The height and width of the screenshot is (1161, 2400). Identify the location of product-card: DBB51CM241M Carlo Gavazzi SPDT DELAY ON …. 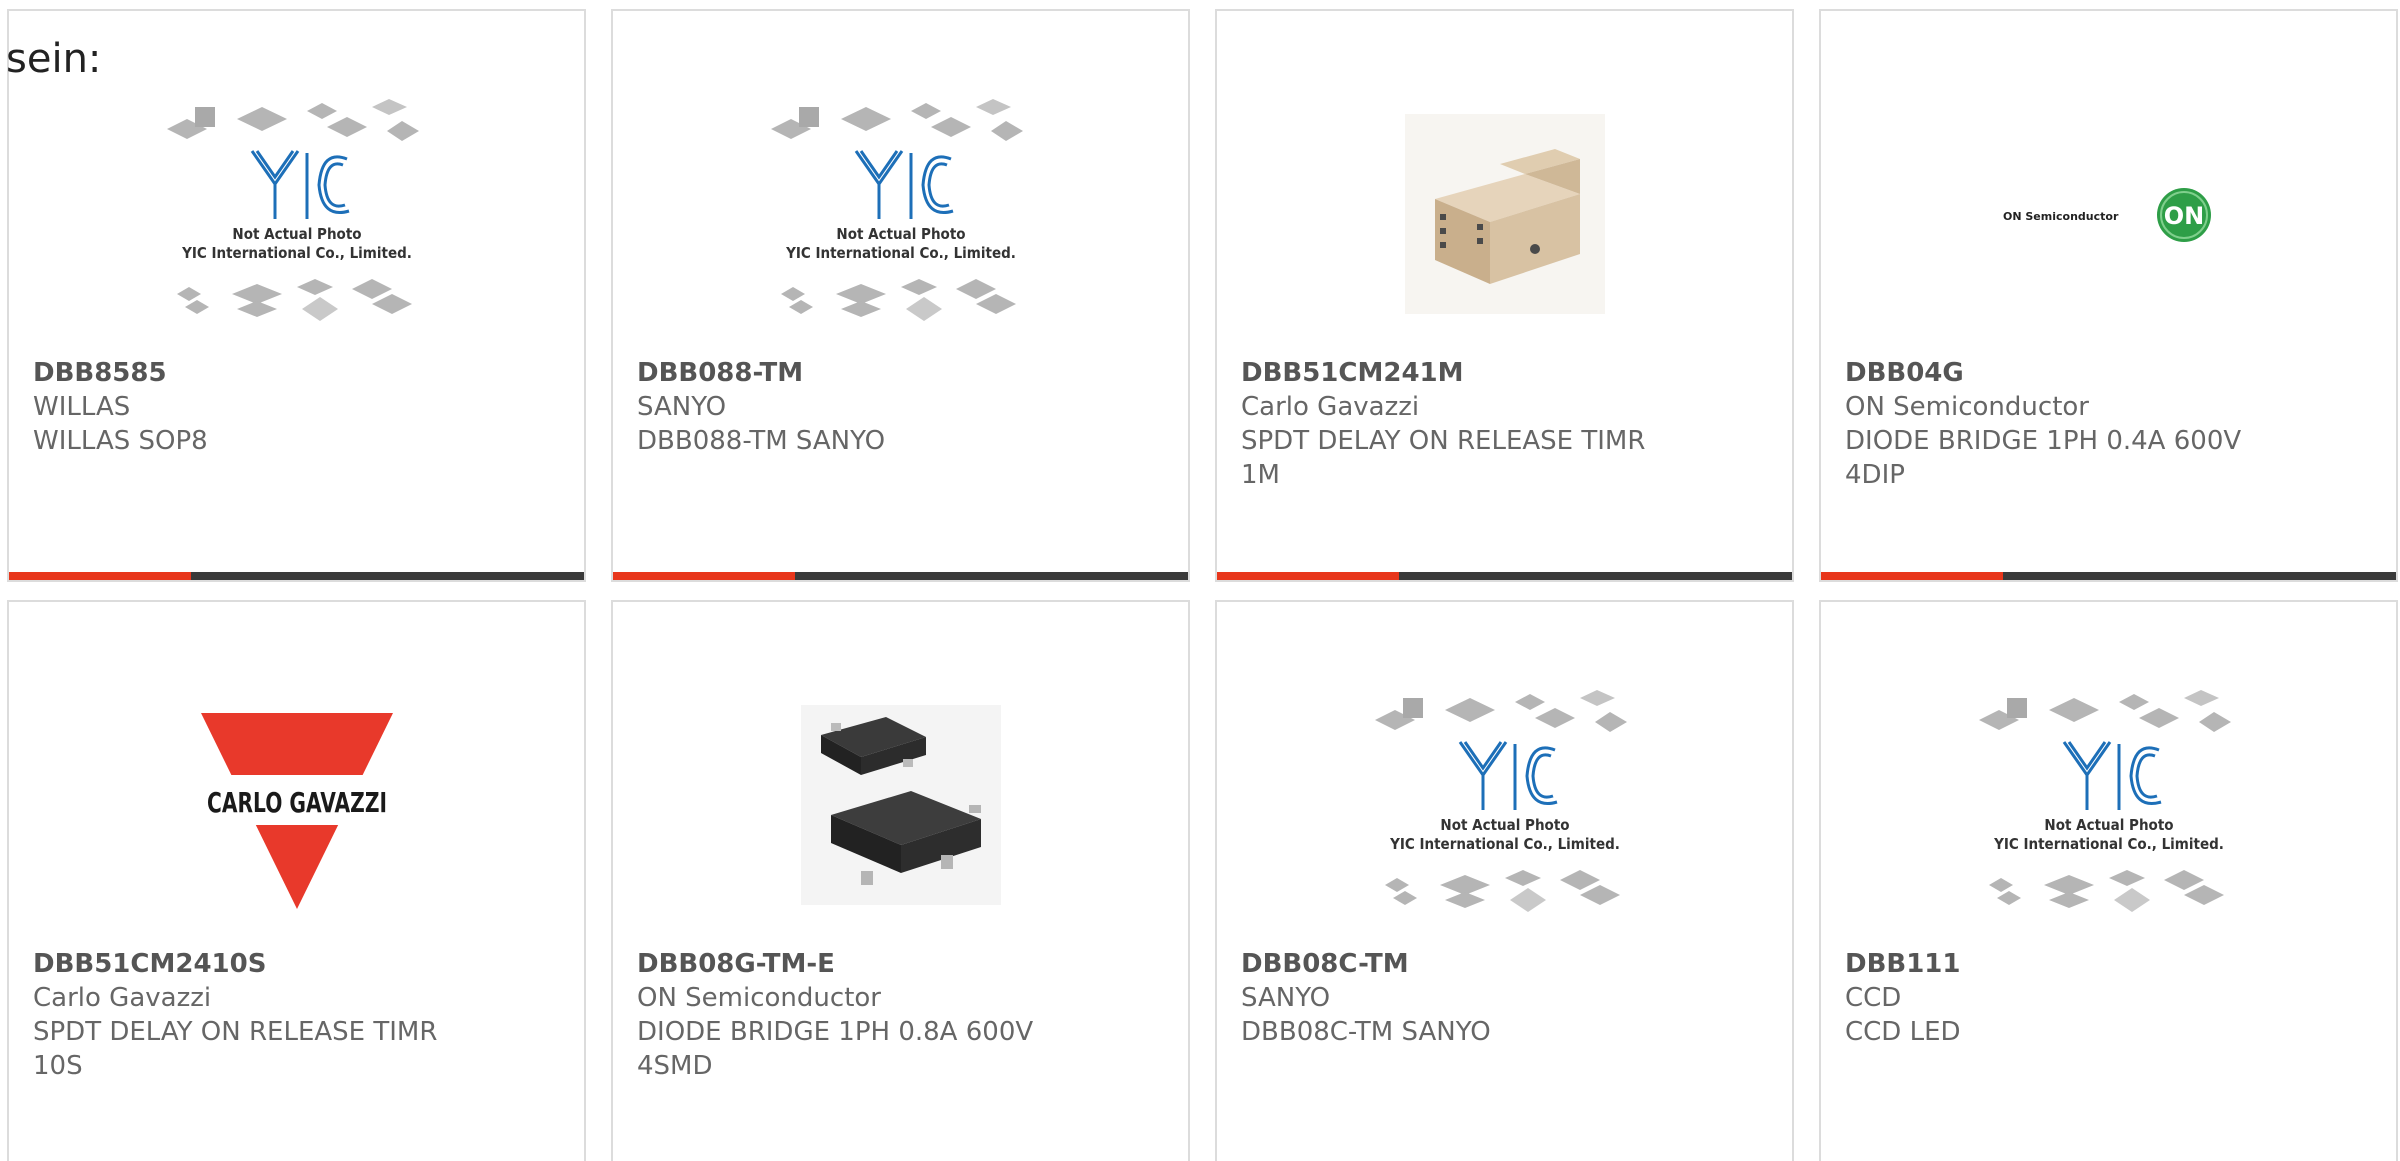
(1504, 295).